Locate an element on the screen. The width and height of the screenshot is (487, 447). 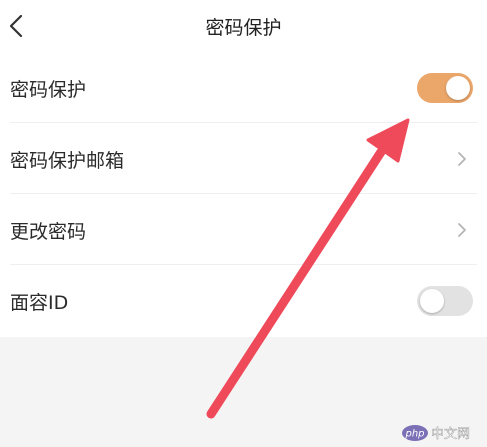
svg-text: php is located at coordinates (414, 434).